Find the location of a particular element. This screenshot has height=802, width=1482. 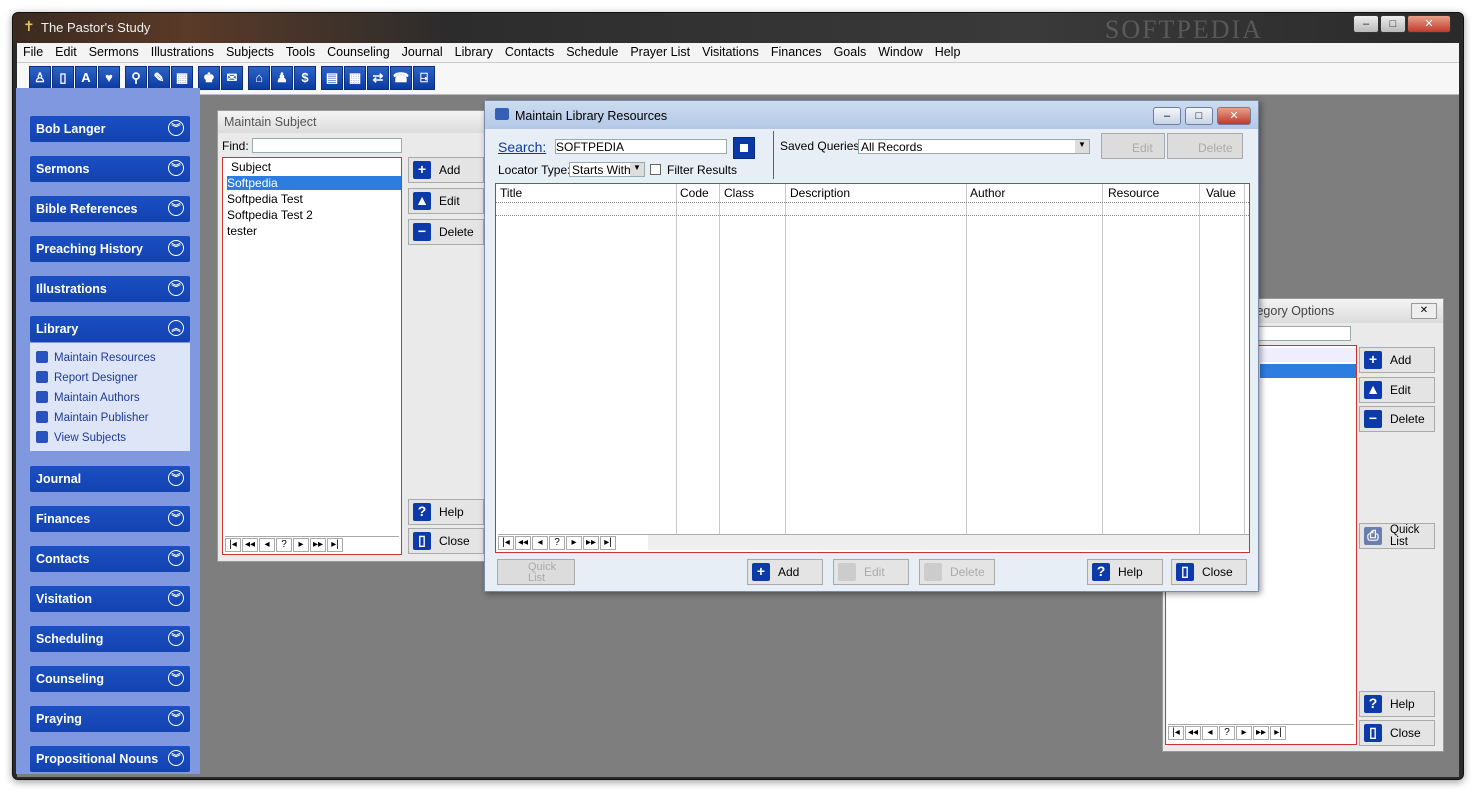

menu-finances: Finances is located at coordinates (796, 52).